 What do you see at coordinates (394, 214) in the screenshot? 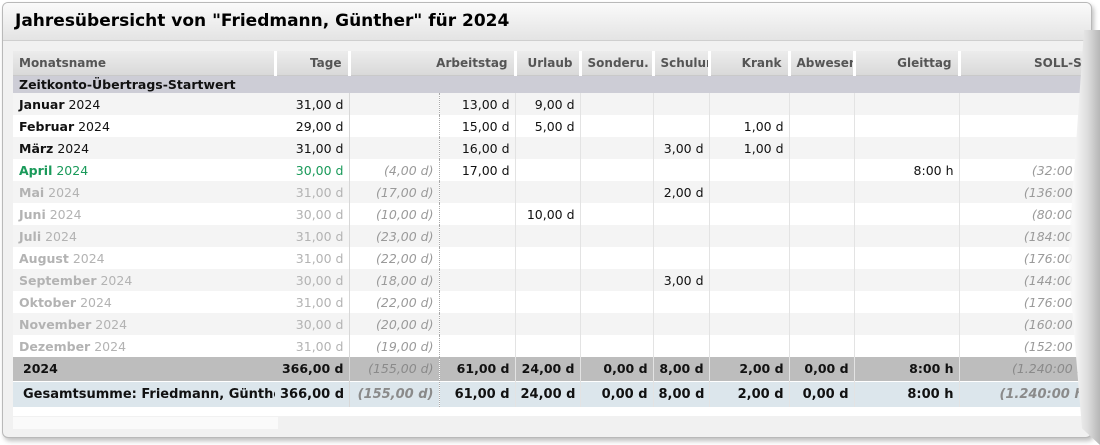
I see `planned-days-cell: (10,00 d)` at bounding box center [394, 214].